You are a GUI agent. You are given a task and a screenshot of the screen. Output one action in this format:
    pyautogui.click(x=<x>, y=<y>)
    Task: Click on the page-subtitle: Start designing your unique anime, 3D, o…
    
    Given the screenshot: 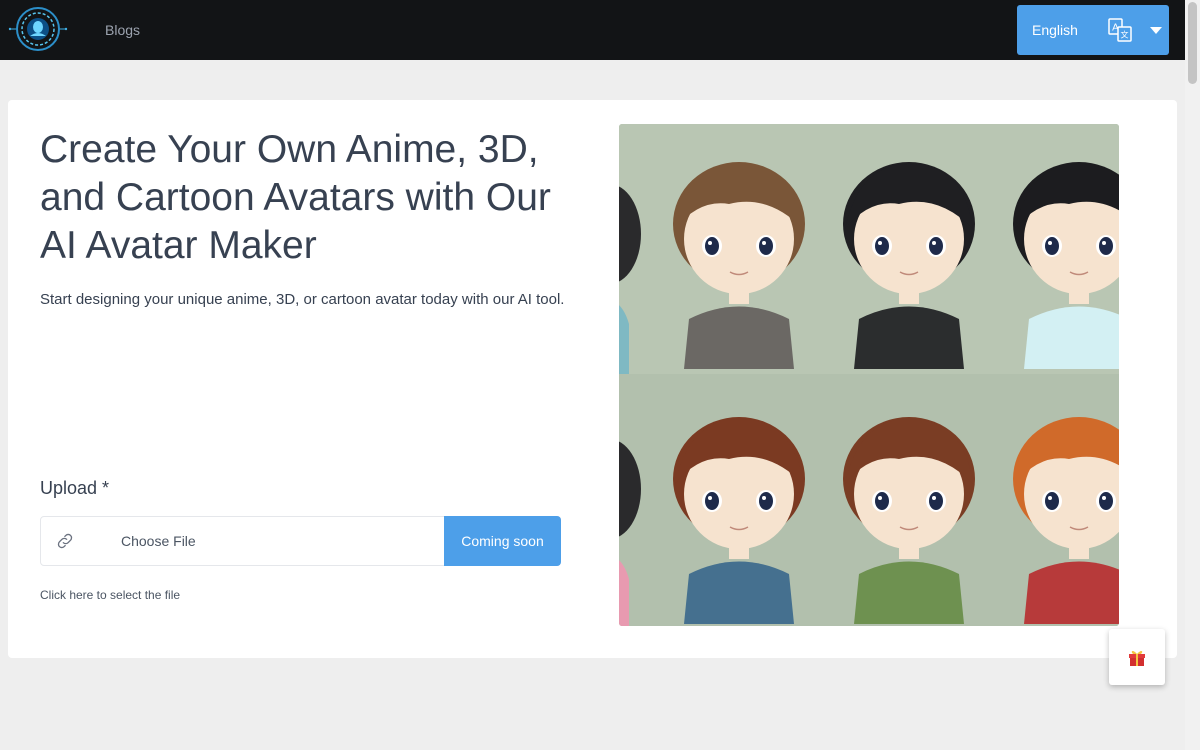 What is the action you would take?
    pyautogui.click(x=302, y=299)
    